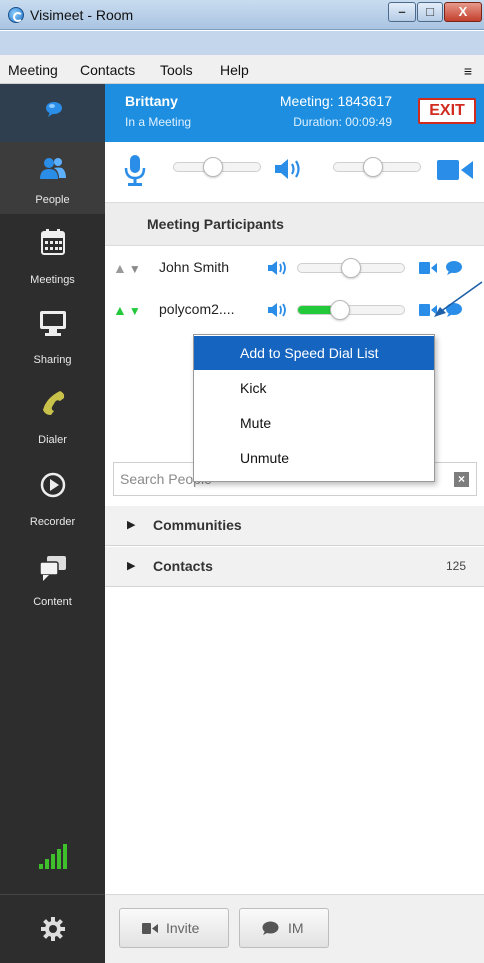 This screenshot has height=963, width=484. Describe the element at coordinates (468, 71) in the screenshot. I see `hamburger-menu-icon: ≡` at that location.